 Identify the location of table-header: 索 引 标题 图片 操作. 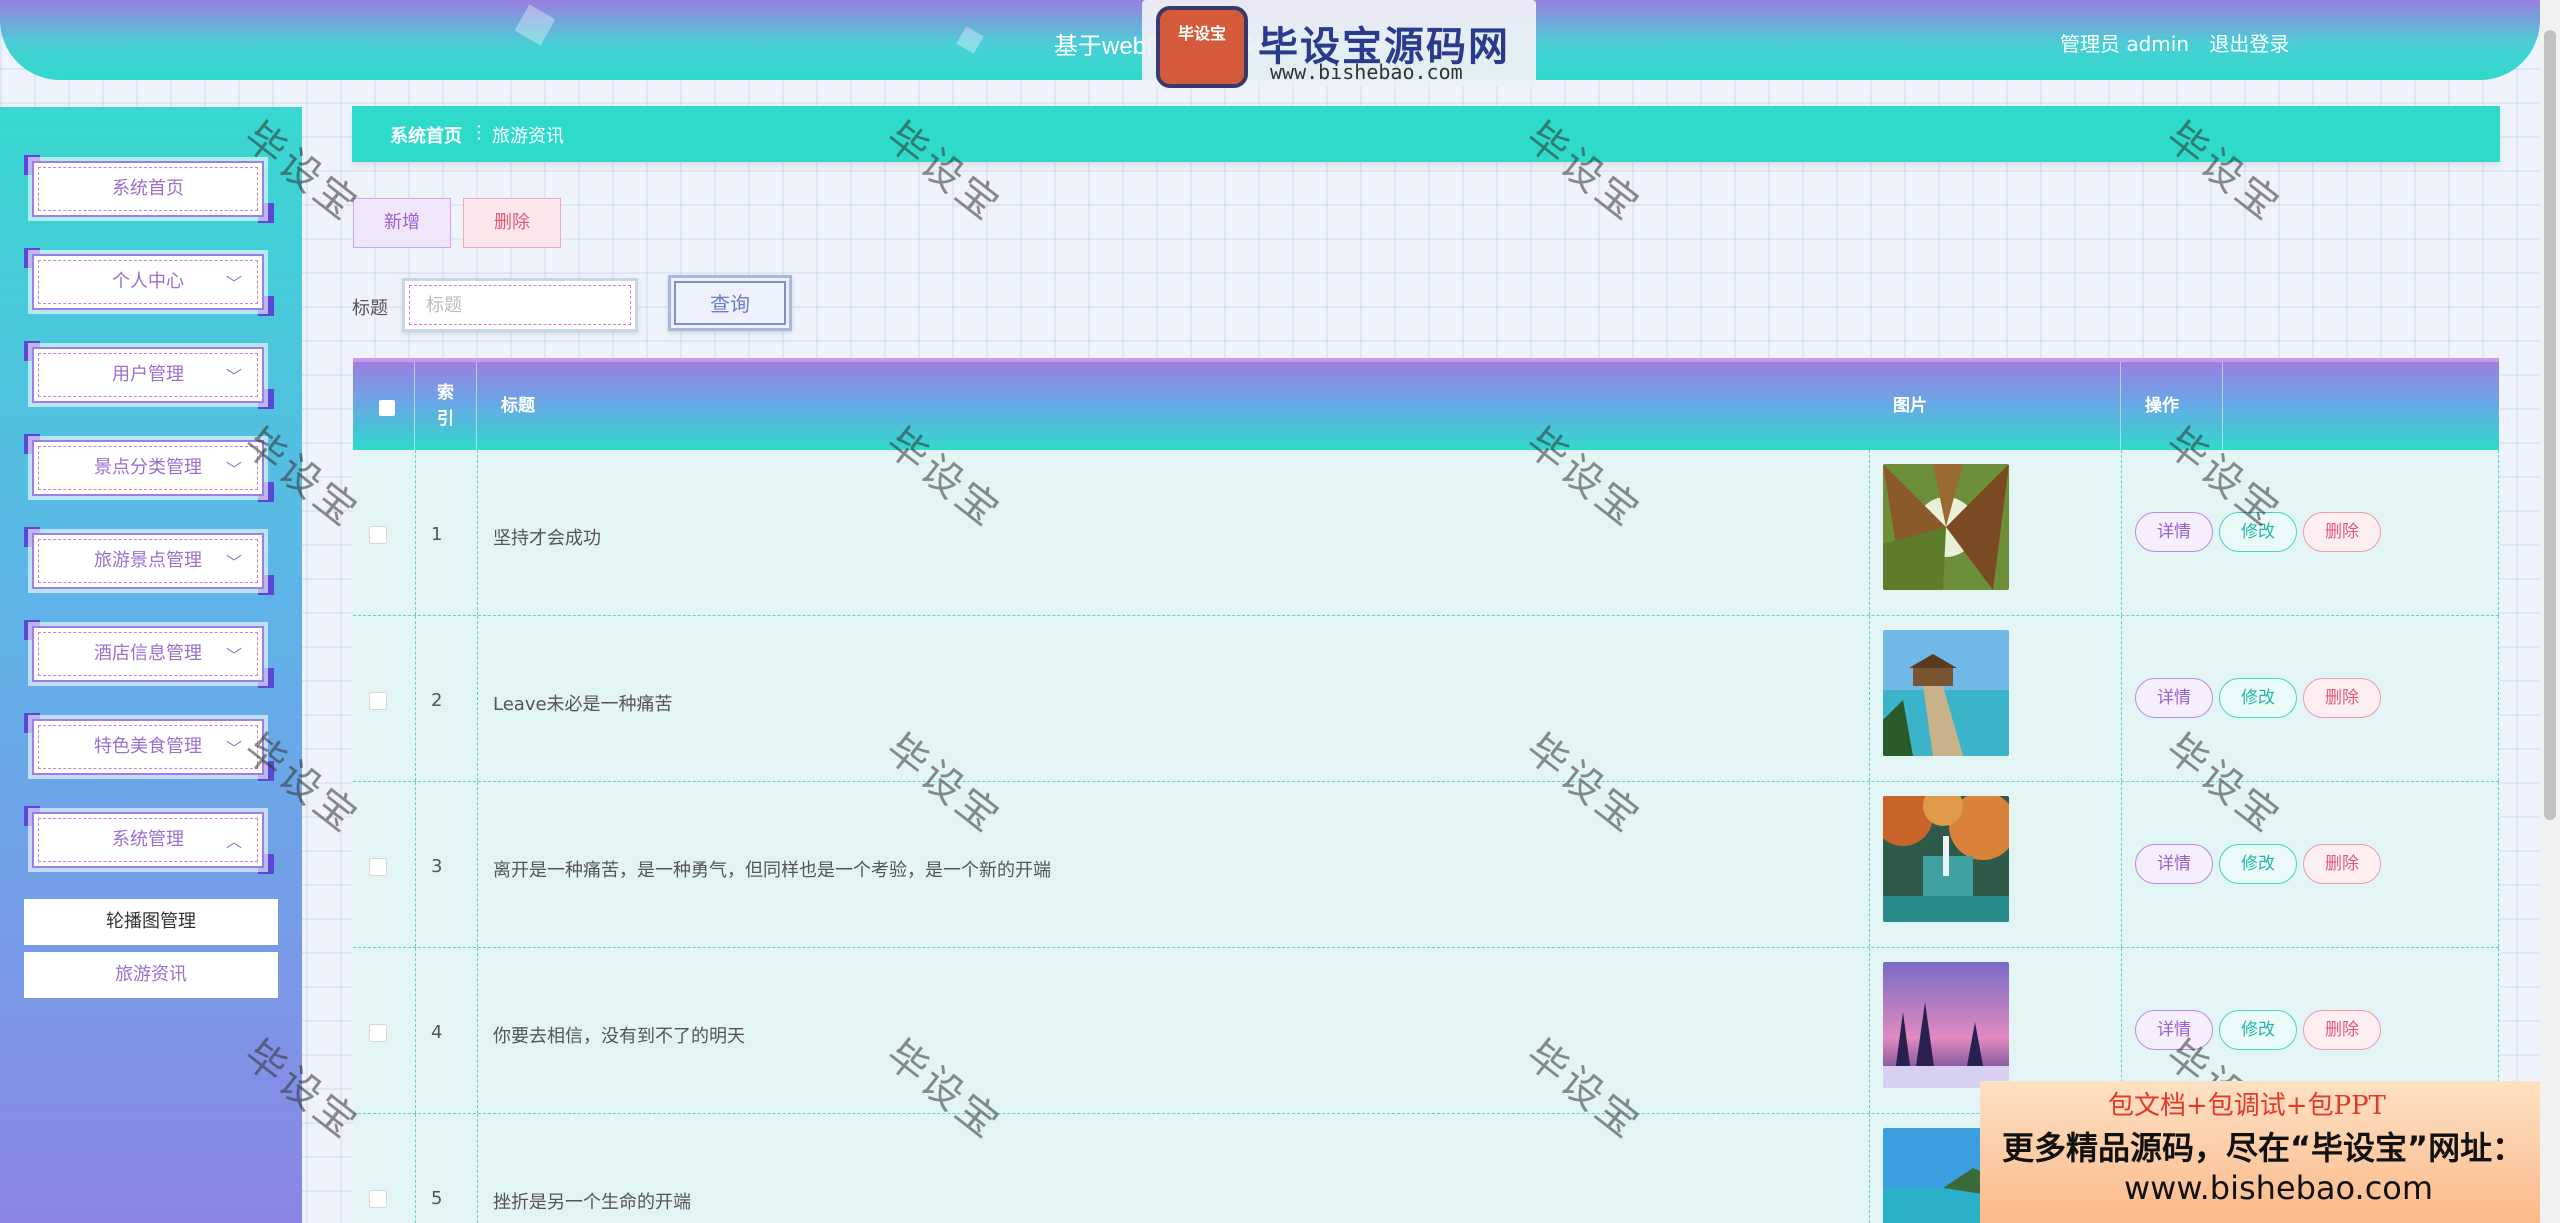
(1426, 404).